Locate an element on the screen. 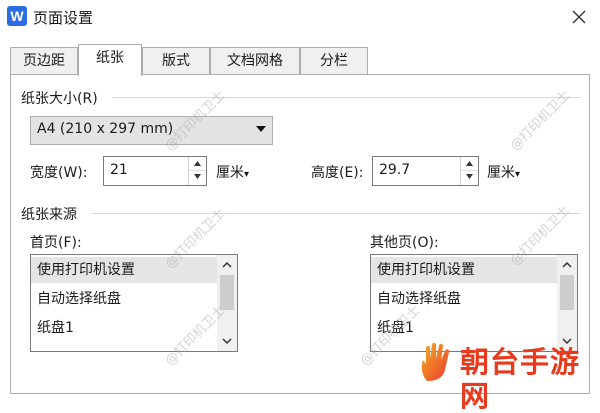  width-unit-dropdown: 厘米▾ is located at coordinates (232, 172).